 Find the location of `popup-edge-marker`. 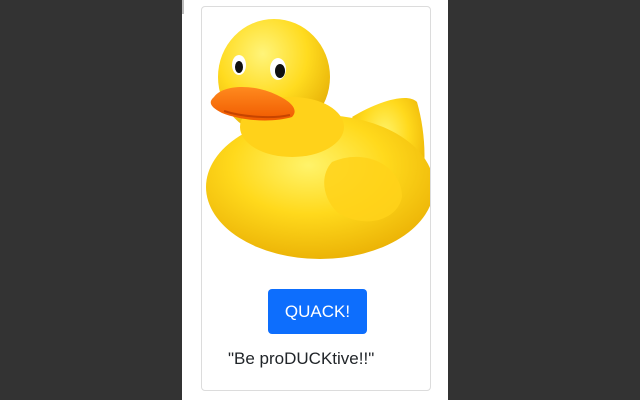

popup-edge-marker is located at coordinates (183, 7).